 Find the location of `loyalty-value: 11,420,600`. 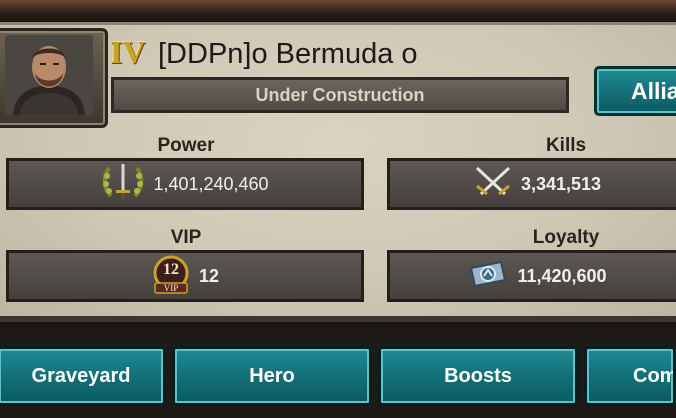

loyalty-value: 11,420,600 is located at coordinates (562, 275).